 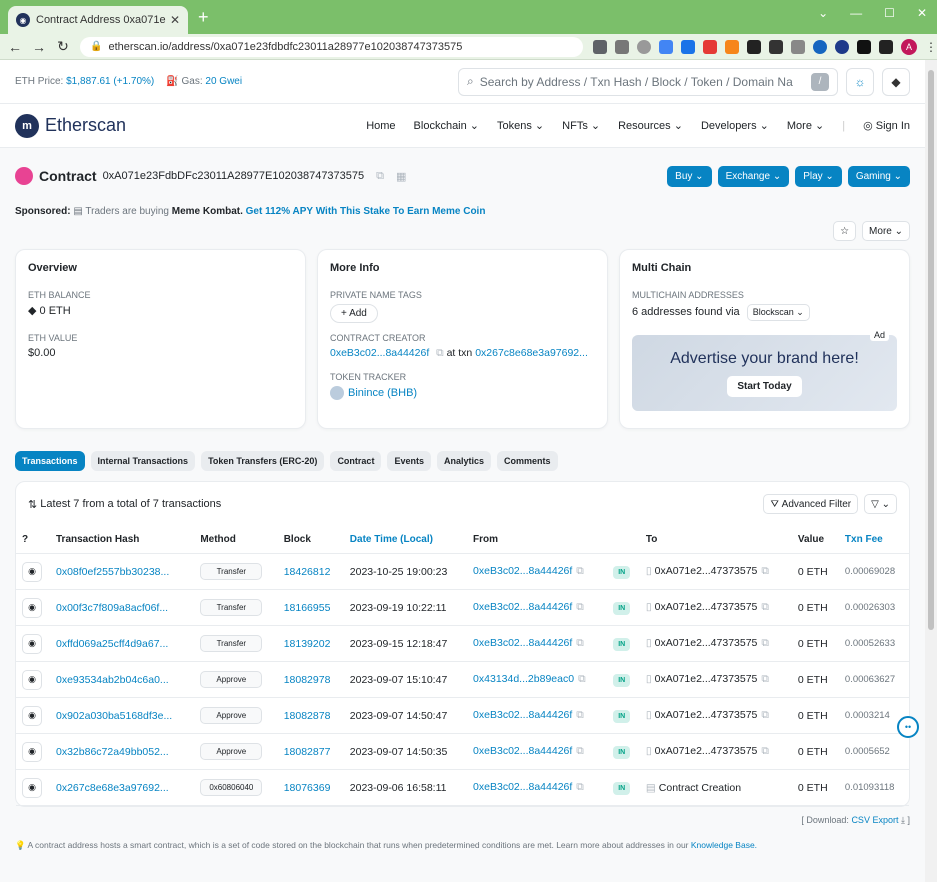 What do you see at coordinates (754, 46) in the screenshot?
I see `extension-dark-icon` at bounding box center [754, 46].